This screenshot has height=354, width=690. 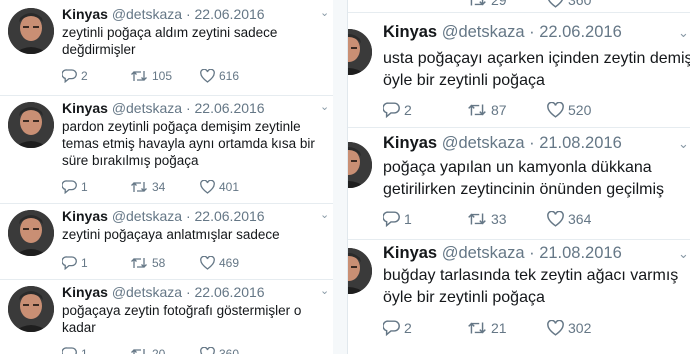 I want to click on like-button: 520, so click(x=569, y=110).